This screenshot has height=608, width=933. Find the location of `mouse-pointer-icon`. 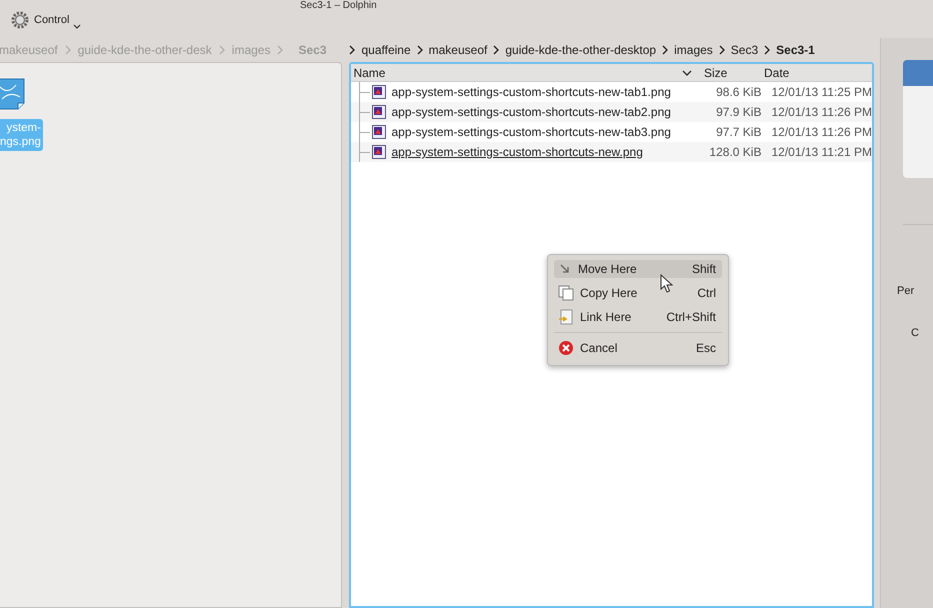

mouse-pointer-icon is located at coordinates (667, 284).